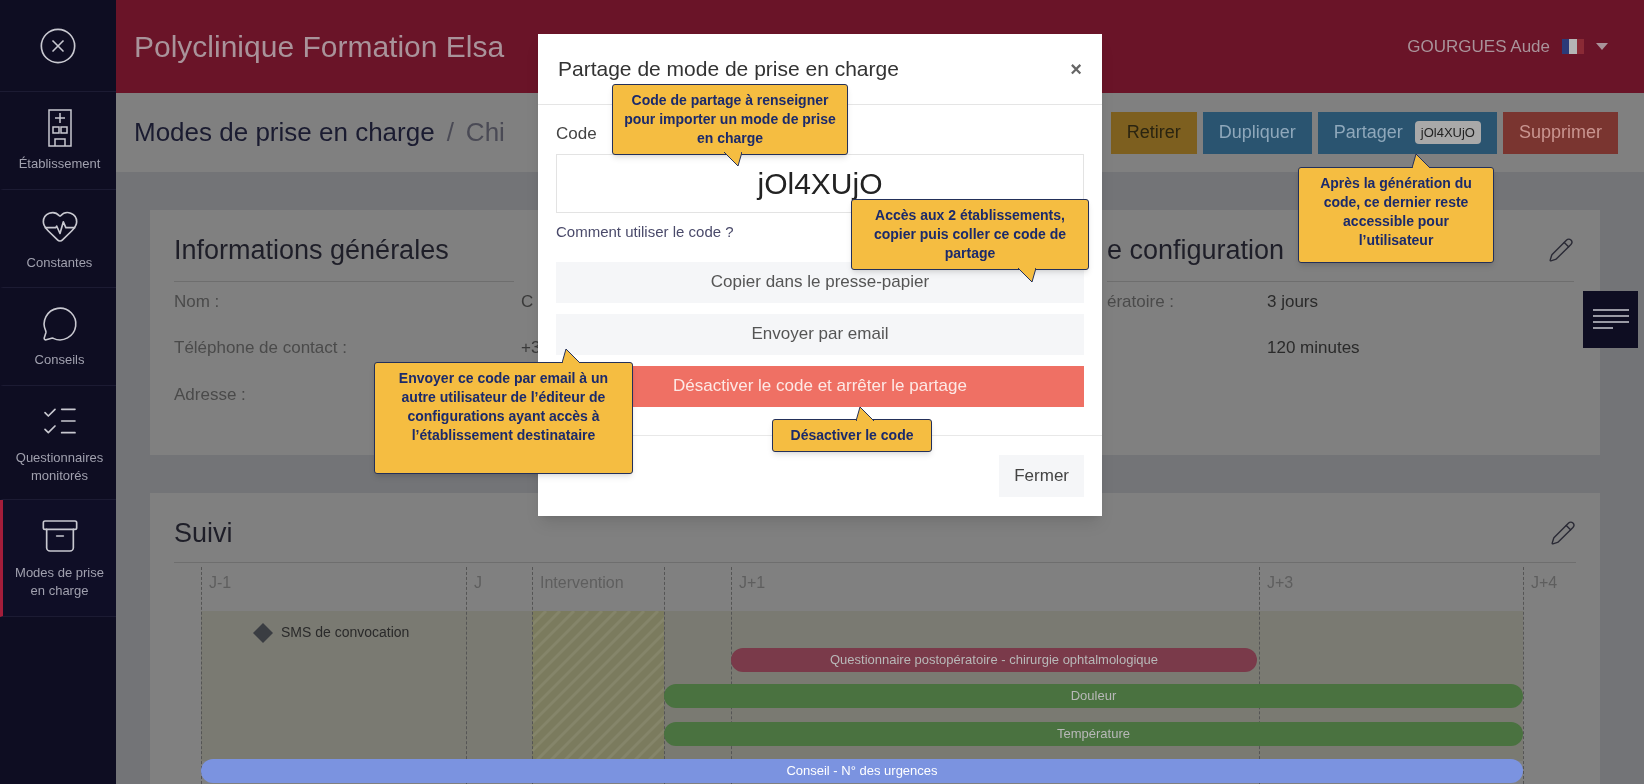 This screenshot has width=1644, height=784. Describe the element at coordinates (58, 558) in the screenshot. I see `sidebar-item: Modes de prise en charge` at that location.